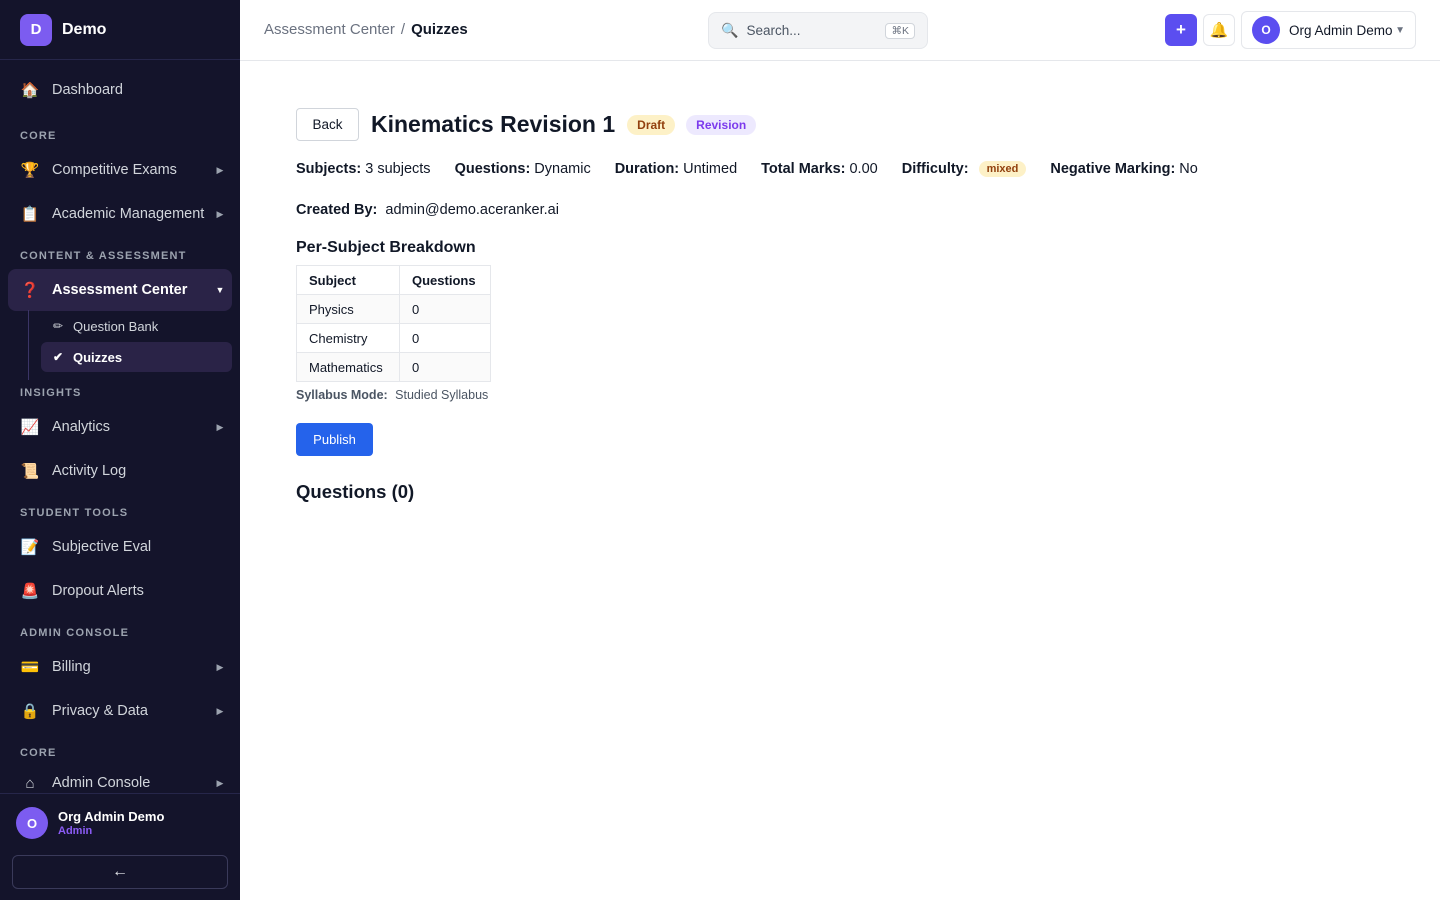 This screenshot has height=900, width=1440. I want to click on meta-label: Total Marks:, so click(803, 169).